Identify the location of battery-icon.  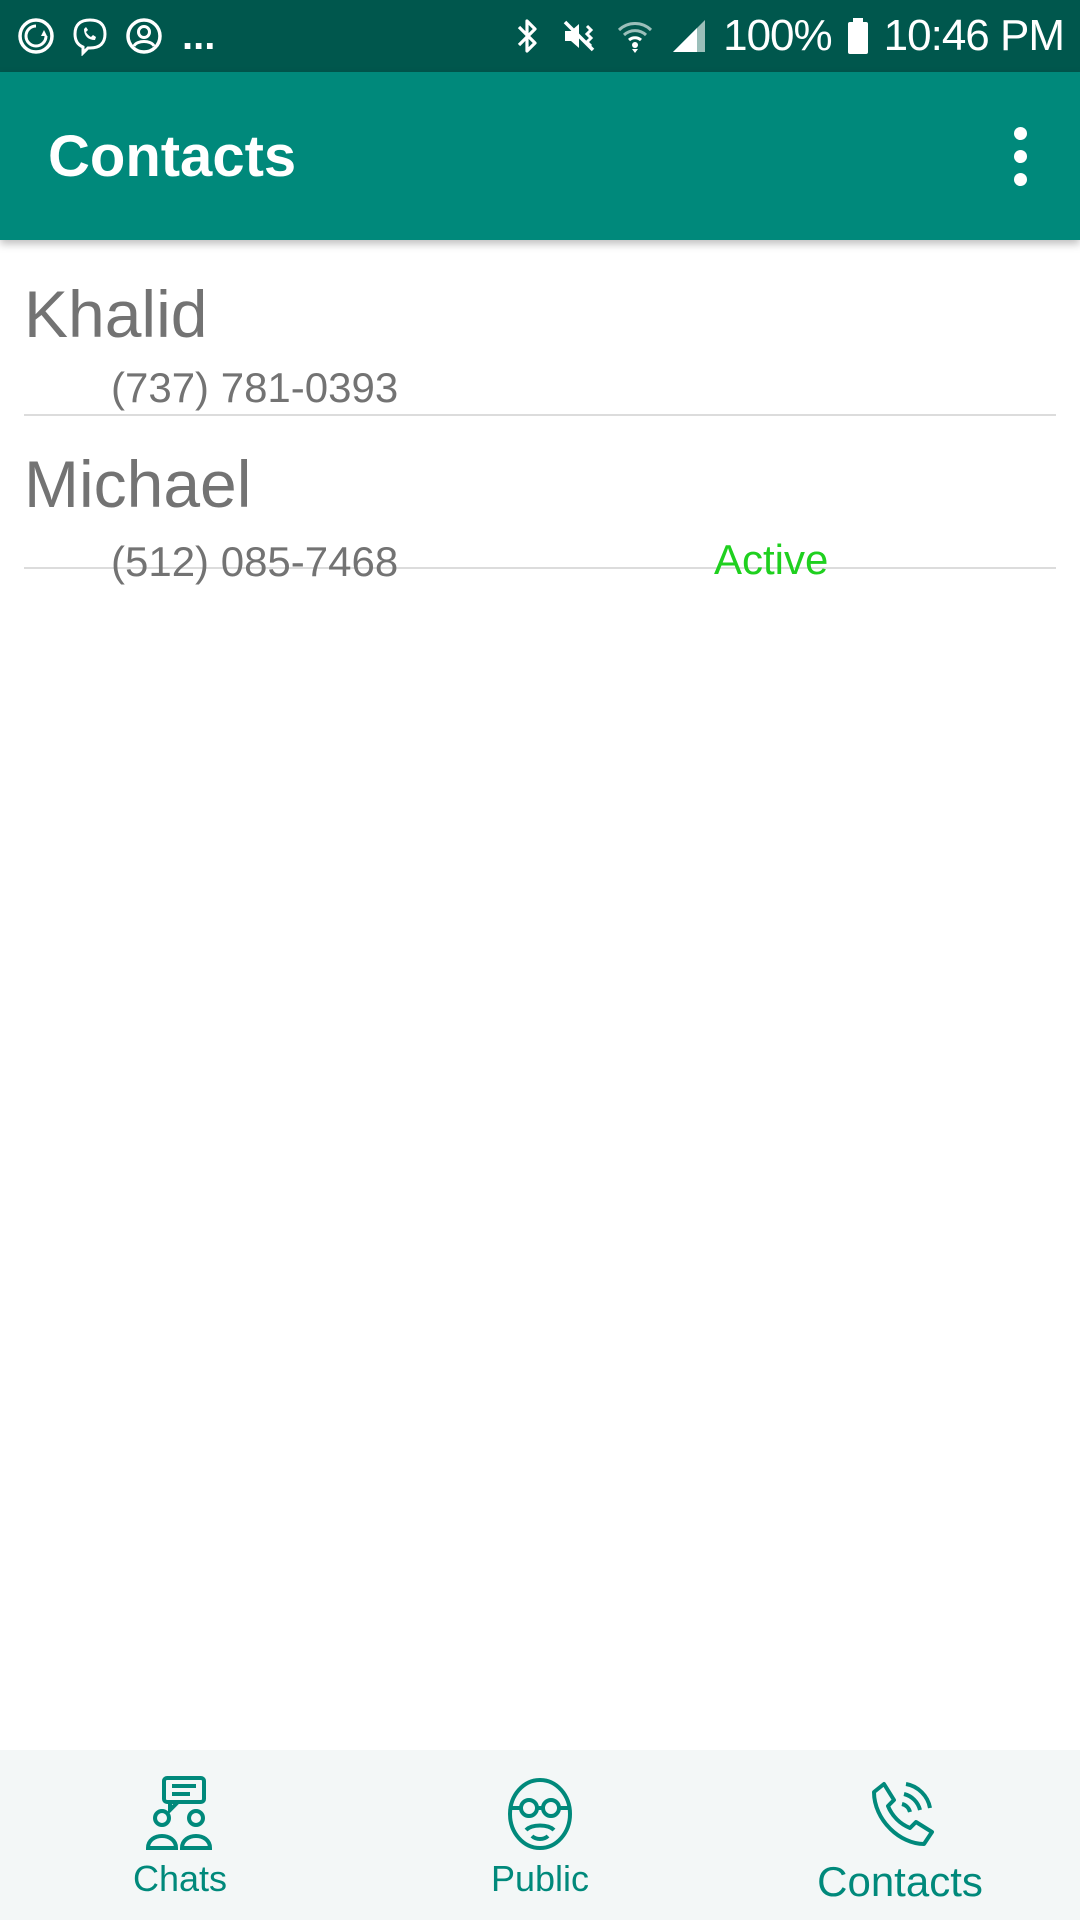
(858, 36).